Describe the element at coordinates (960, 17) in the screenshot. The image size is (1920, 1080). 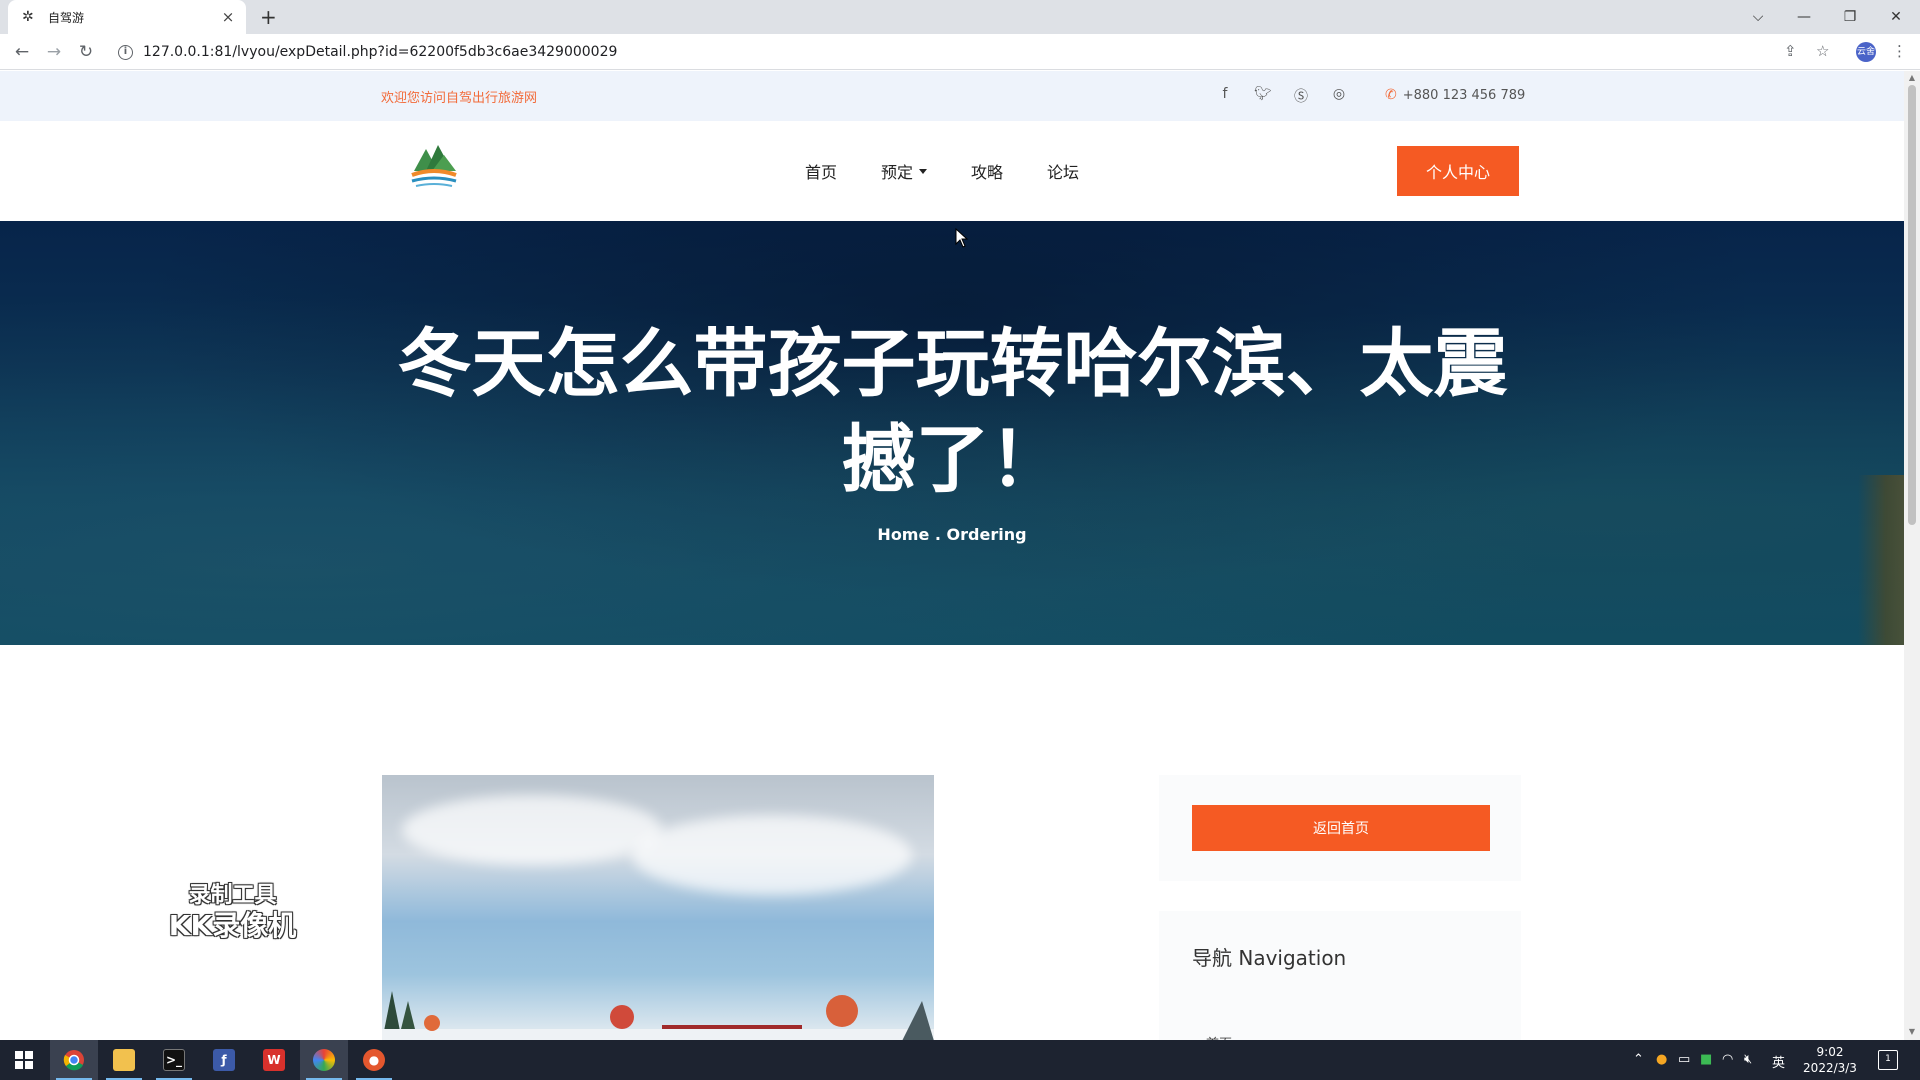
I see `browser-tab-bar: ✲ 自驾游 × + ⌵ — ❐ ✕` at that location.